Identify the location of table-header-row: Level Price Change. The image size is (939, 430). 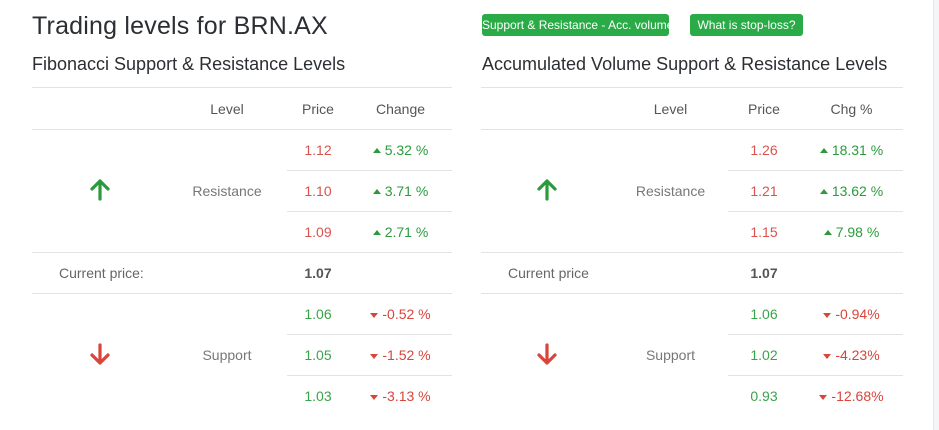
(242, 108).